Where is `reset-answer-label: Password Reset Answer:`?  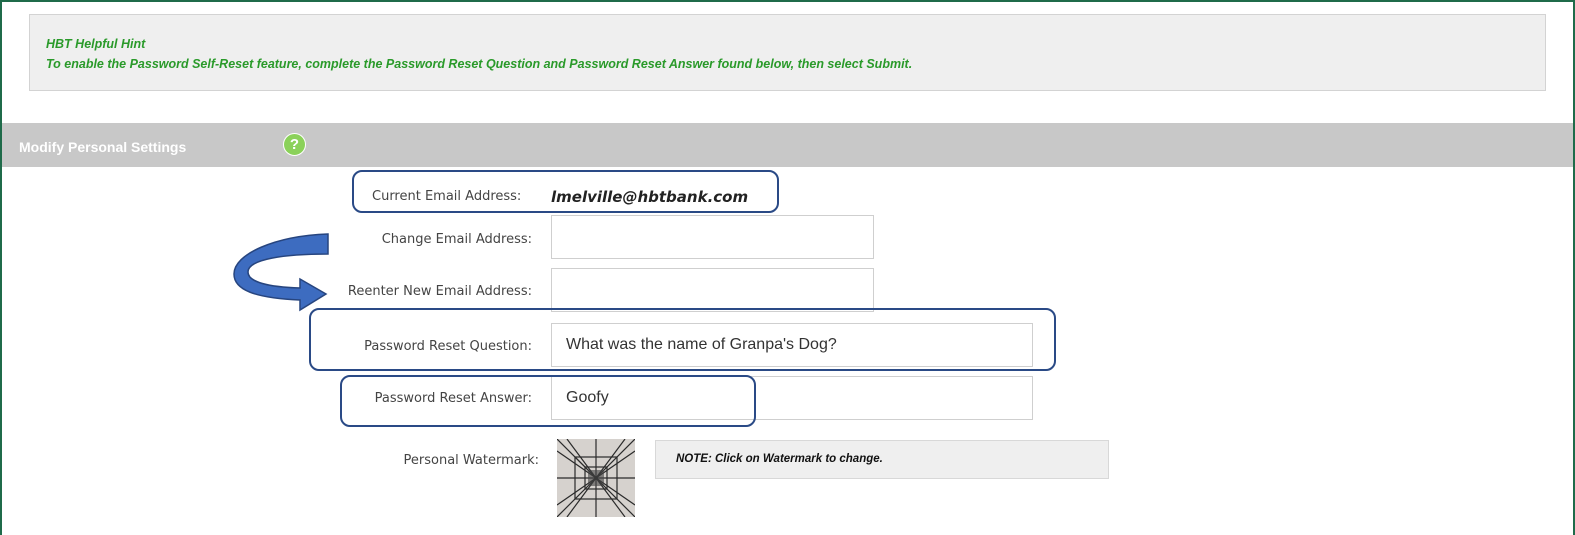
reset-answer-label: Password Reset Answer: is located at coordinates (453, 398).